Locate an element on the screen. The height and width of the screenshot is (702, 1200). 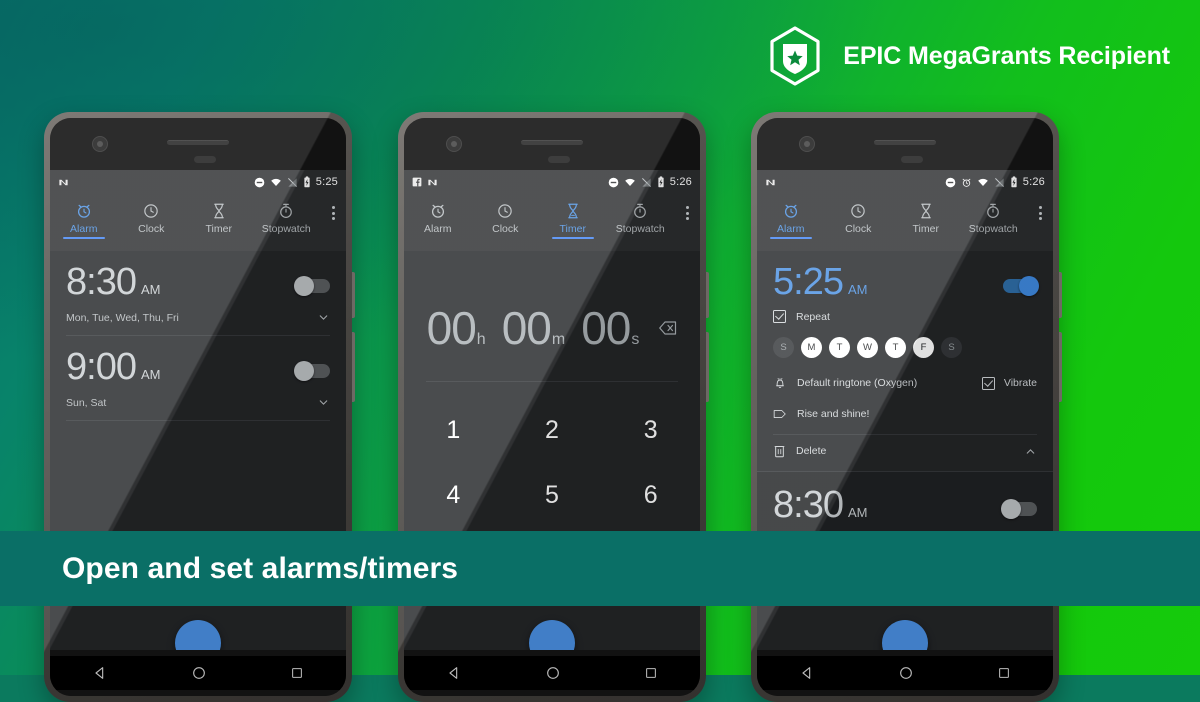
battery-charging-icon is located at coordinates (1014, 182).